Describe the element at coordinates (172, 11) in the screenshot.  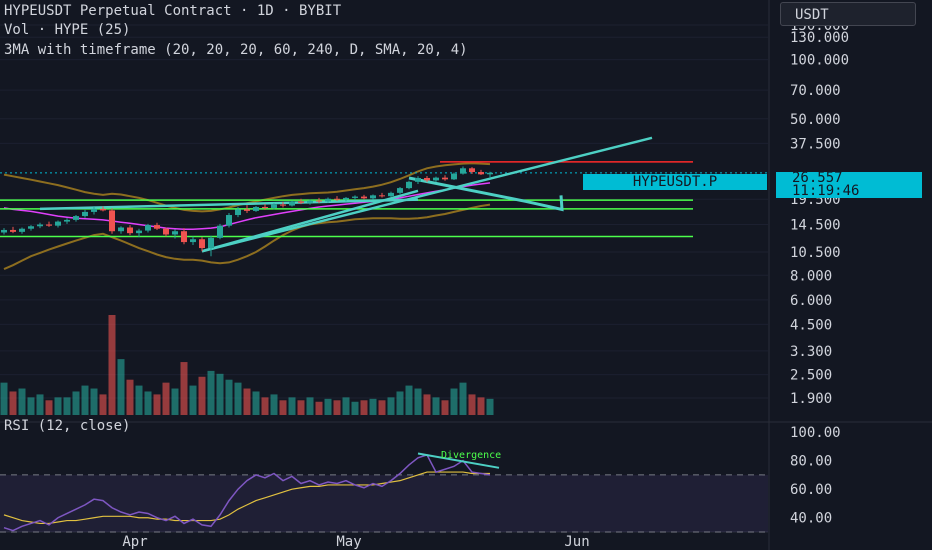
I see `symbol-title: HYPEUSDT Perpetual Contract · 1D · BYBIT` at that location.